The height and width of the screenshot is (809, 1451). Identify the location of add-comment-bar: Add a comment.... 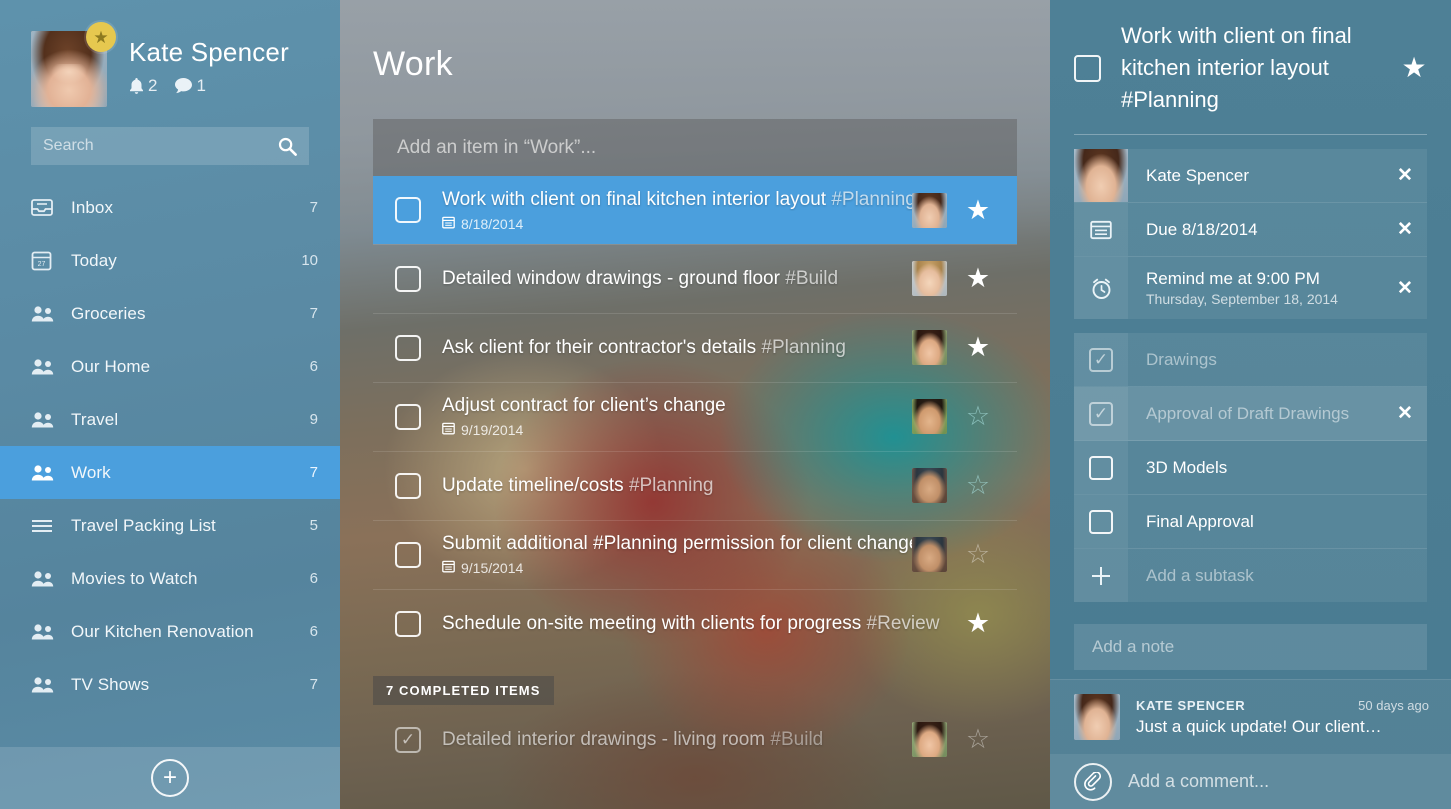
(1250, 781).